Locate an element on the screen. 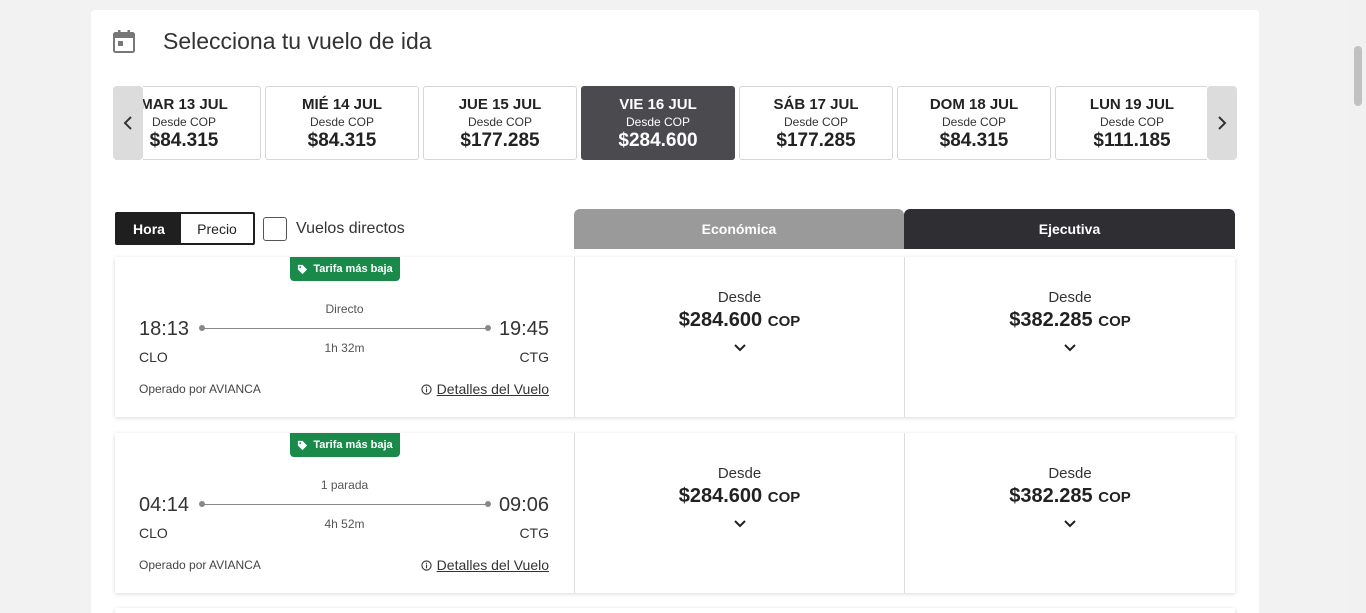 The width and height of the screenshot is (1366, 613). direct-flights-checkbox is located at coordinates (275, 229).